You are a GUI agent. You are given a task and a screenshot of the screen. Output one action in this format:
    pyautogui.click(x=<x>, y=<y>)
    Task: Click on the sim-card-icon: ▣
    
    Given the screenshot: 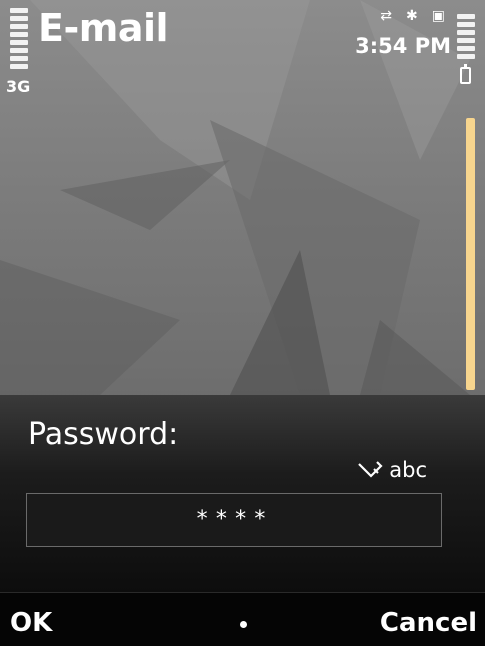 What is the action you would take?
    pyautogui.click(x=438, y=16)
    